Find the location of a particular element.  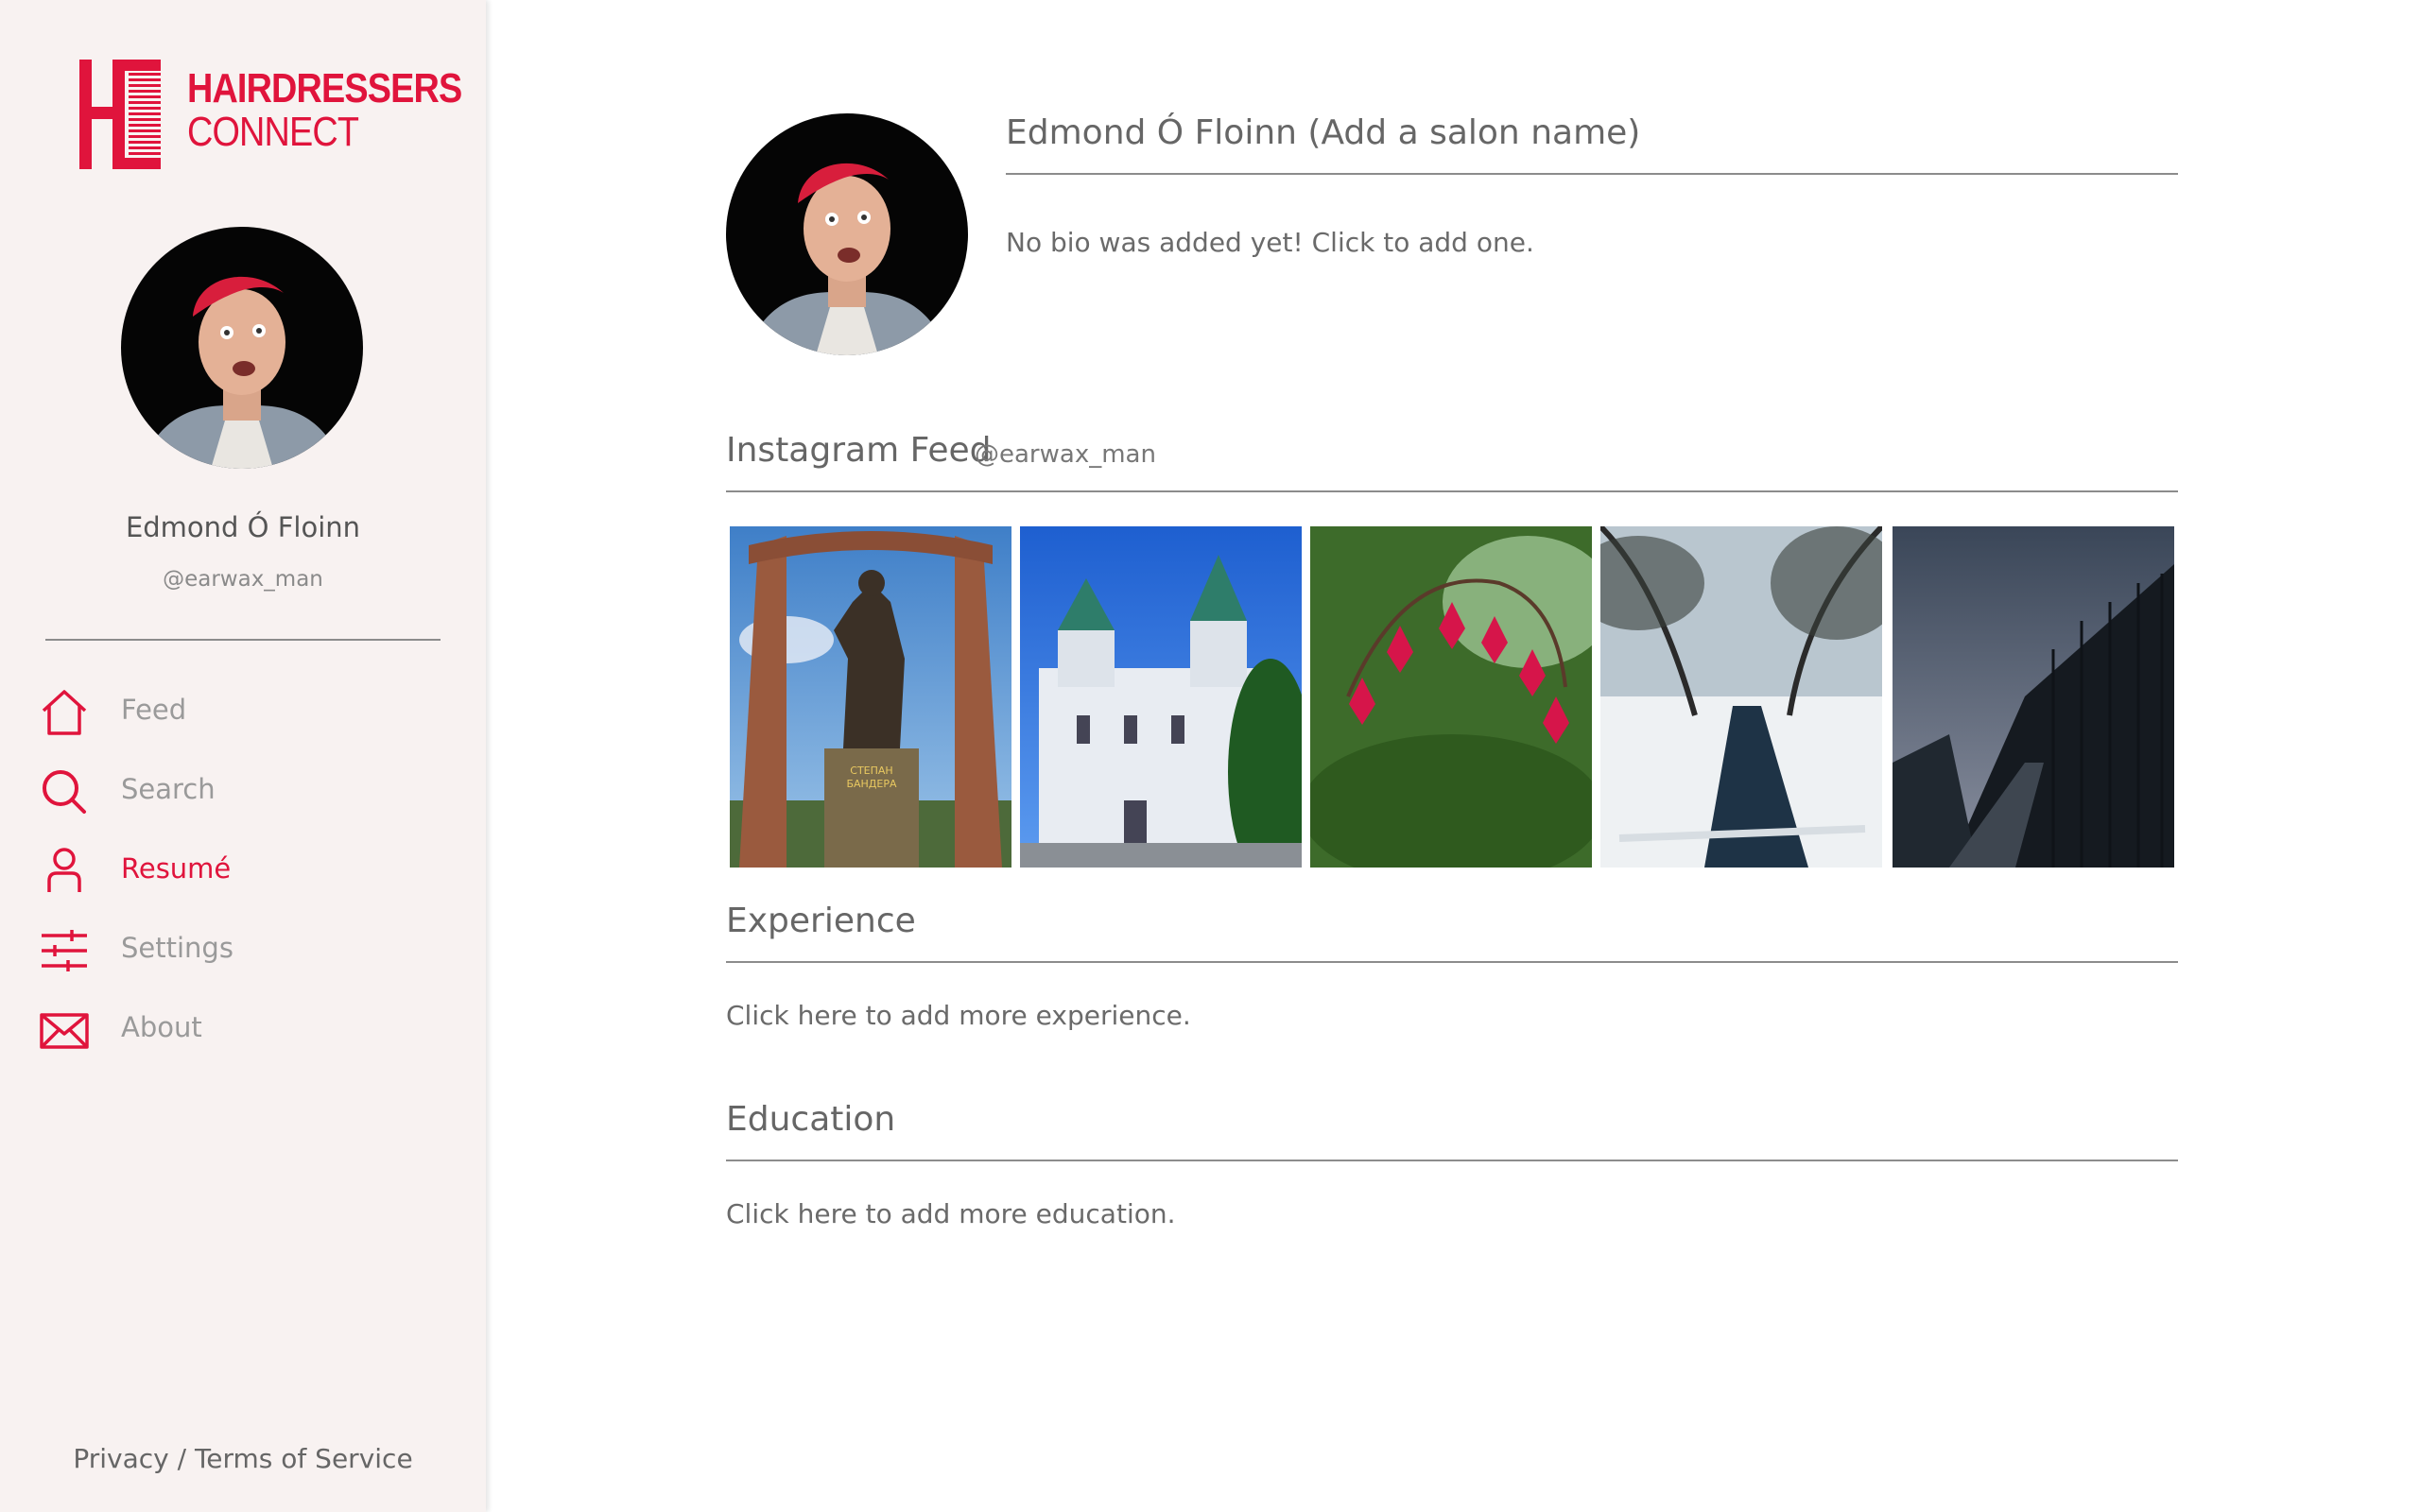

instagram-gallery: СТЕПАН БАНДЕРА is located at coordinates (1452, 697).